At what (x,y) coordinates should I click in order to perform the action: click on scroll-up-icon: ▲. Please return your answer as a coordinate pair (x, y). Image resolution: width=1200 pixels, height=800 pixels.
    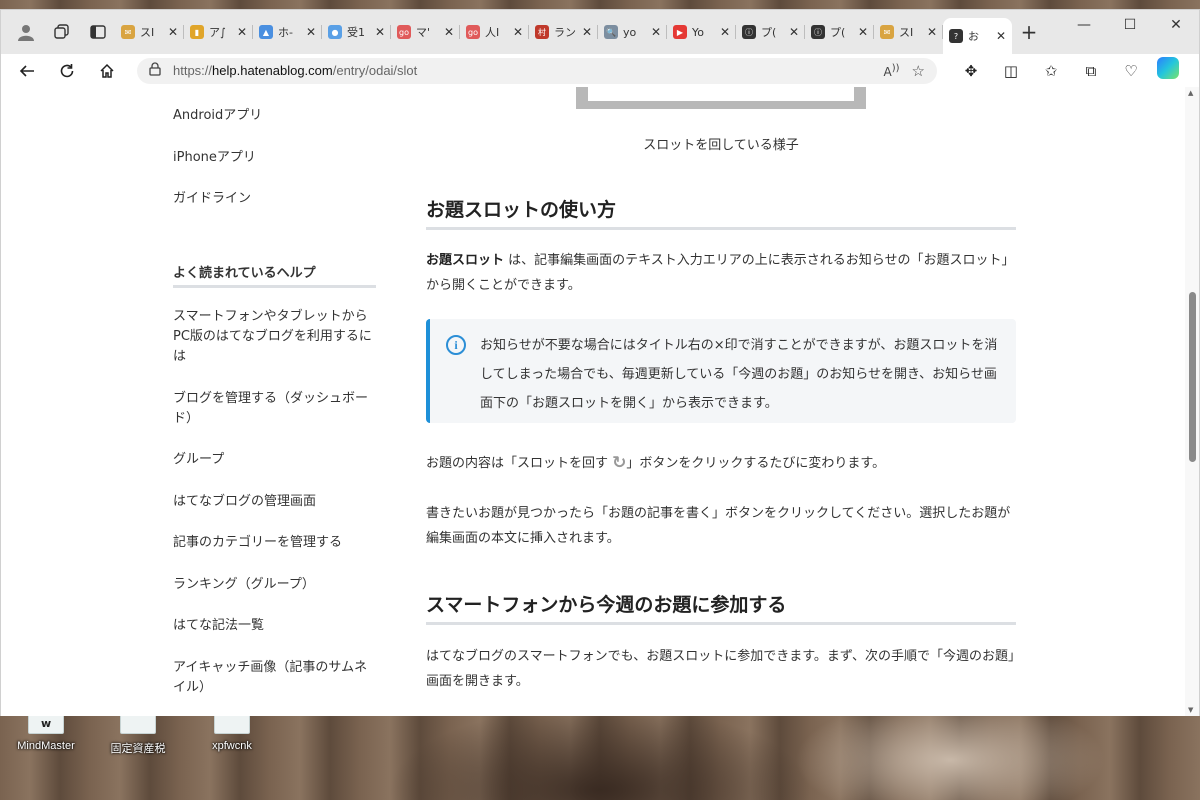
    Looking at the image, I should click on (1190, 93).